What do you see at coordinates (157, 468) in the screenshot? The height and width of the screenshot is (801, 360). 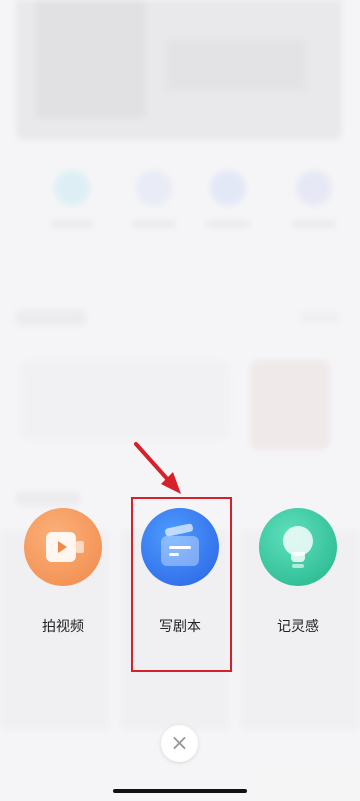 I see `arrow-annotation-icon` at bounding box center [157, 468].